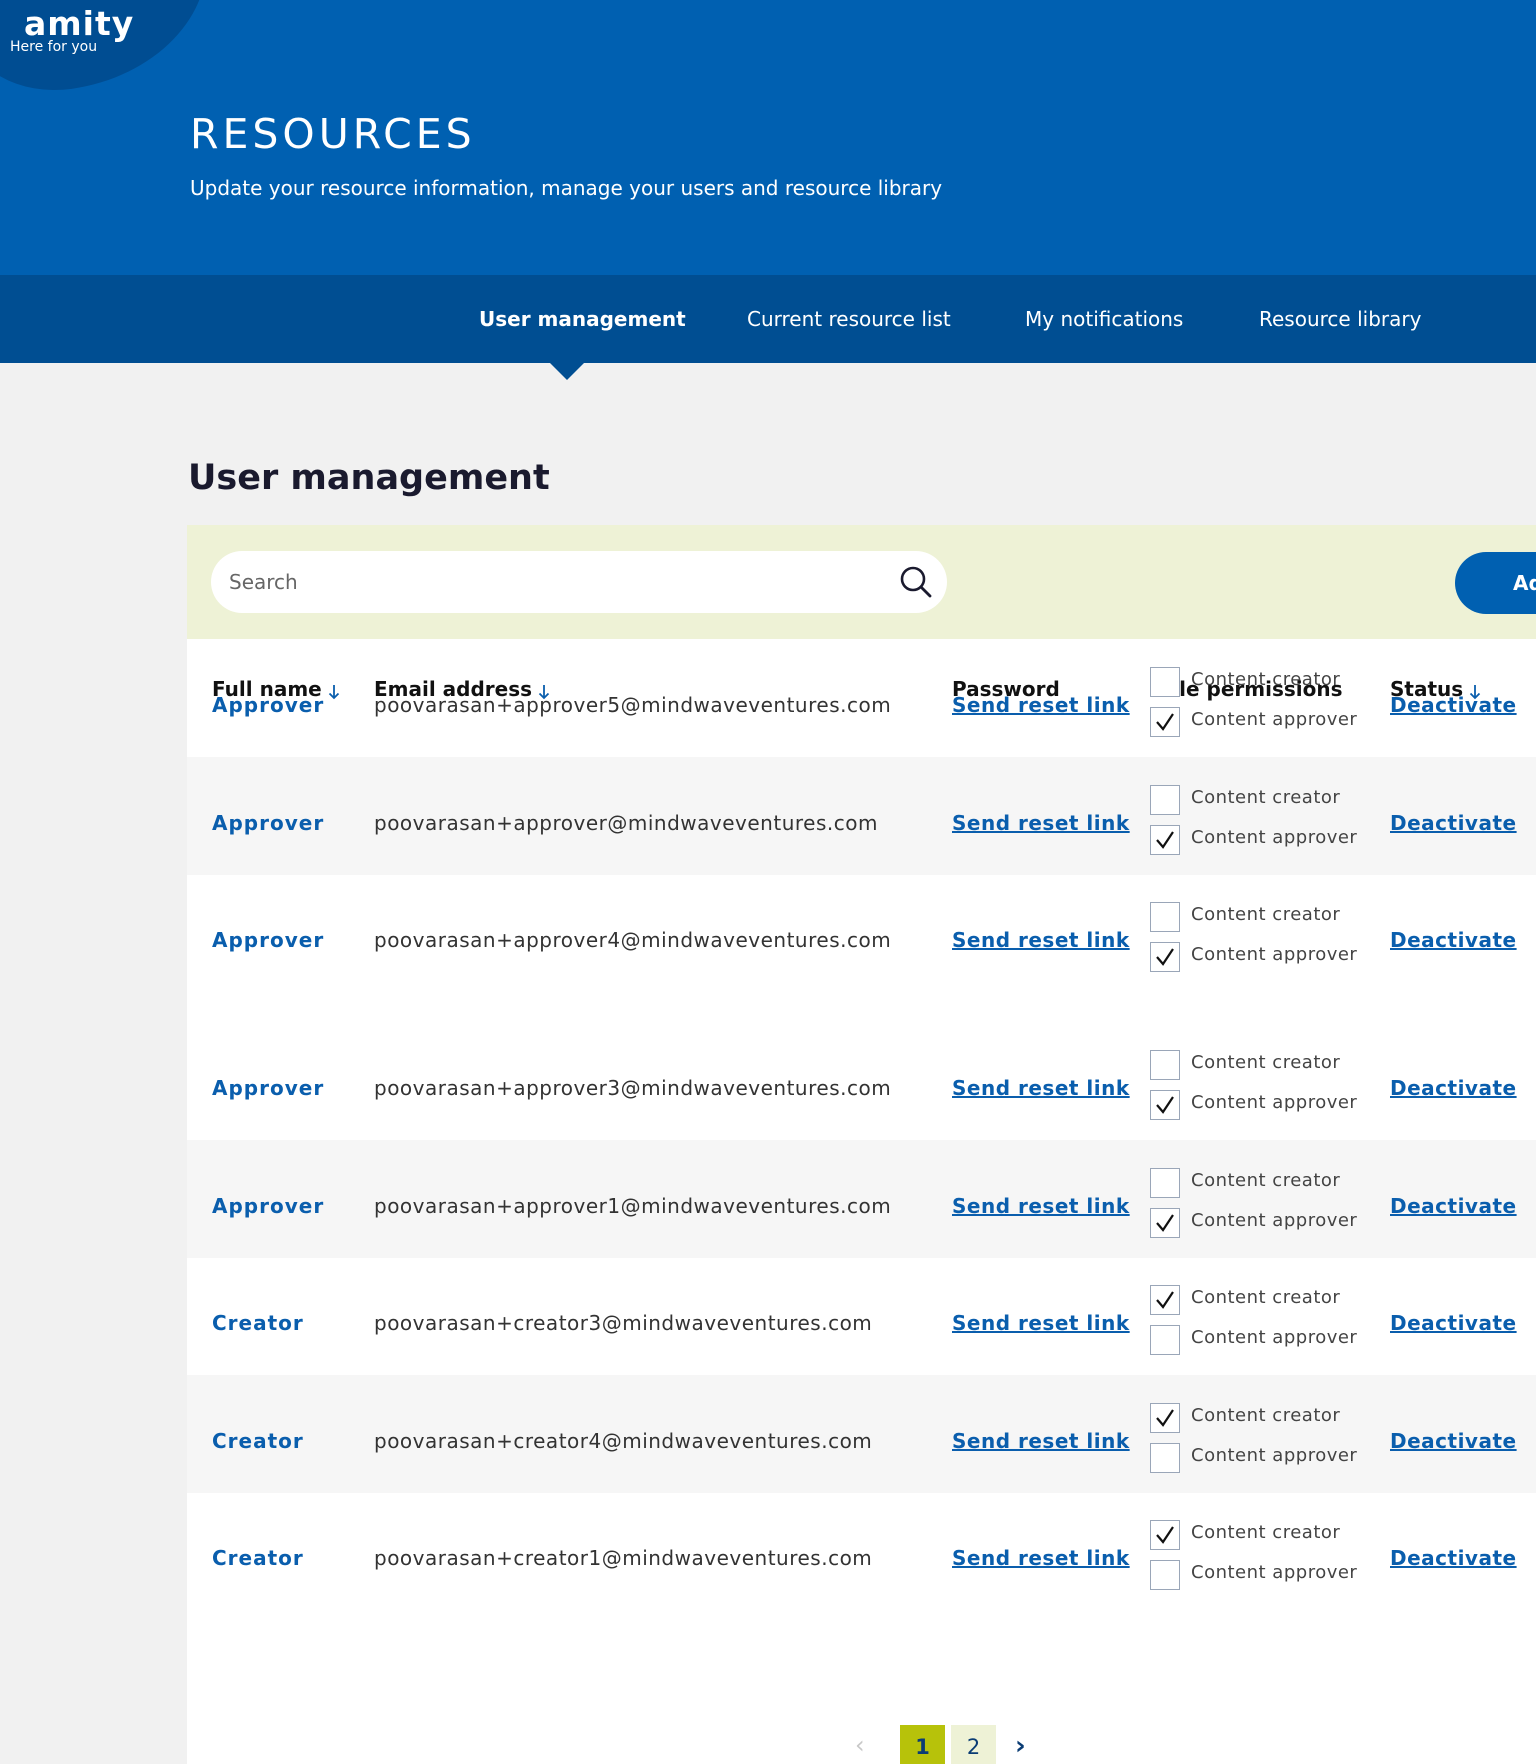  Describe the element at coordinates (333, 134) in the screenshot. I see `page-title: RESOURCES` at that location.